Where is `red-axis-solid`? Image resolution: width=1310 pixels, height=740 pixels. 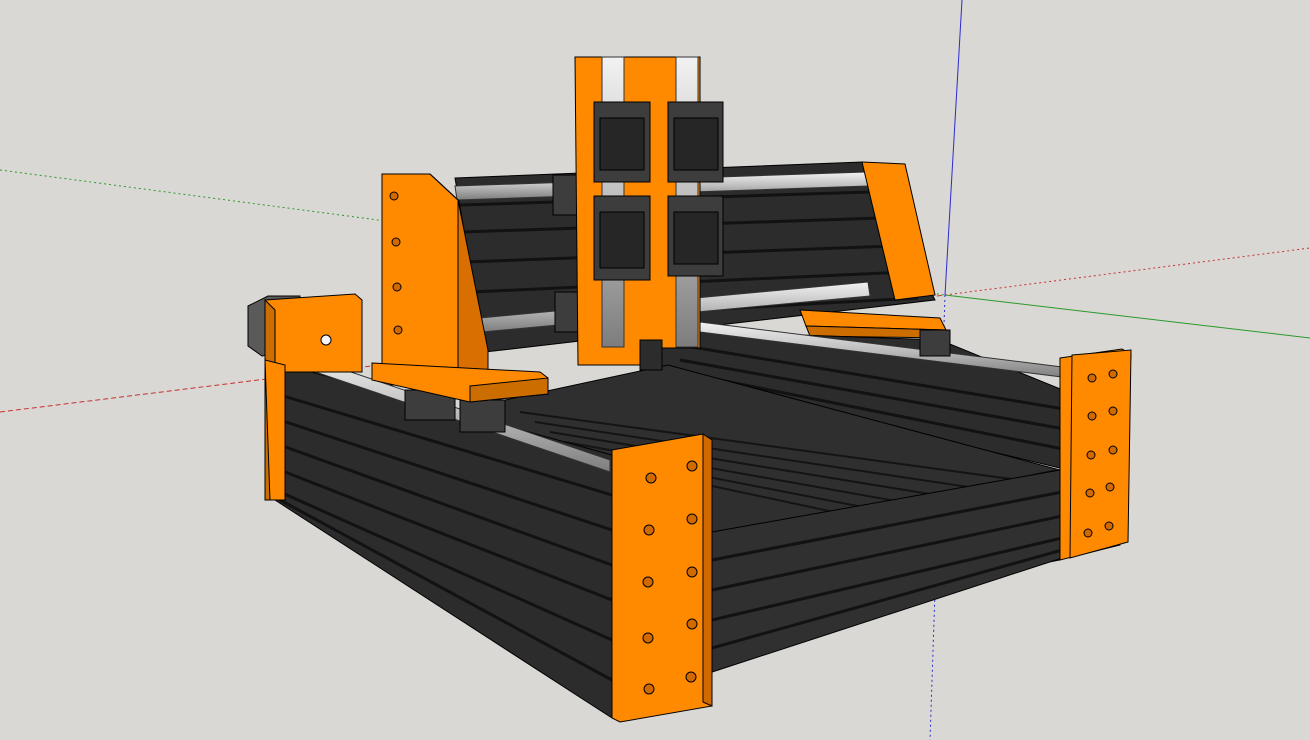
red-axis-solid is located at coordinates (1127, 271).